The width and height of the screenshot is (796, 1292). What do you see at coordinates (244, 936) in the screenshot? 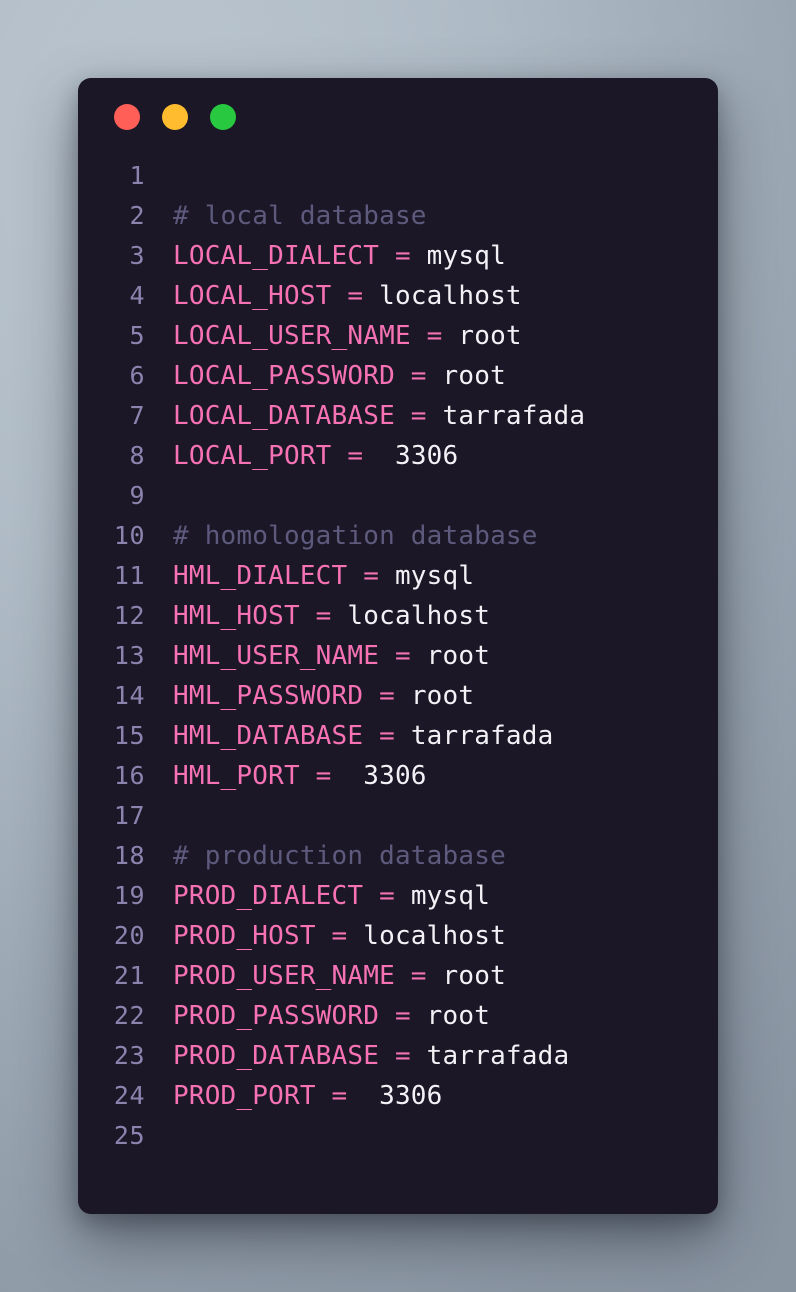
I see `token-key: PROD_HOST` at bounding box center [244, 936].